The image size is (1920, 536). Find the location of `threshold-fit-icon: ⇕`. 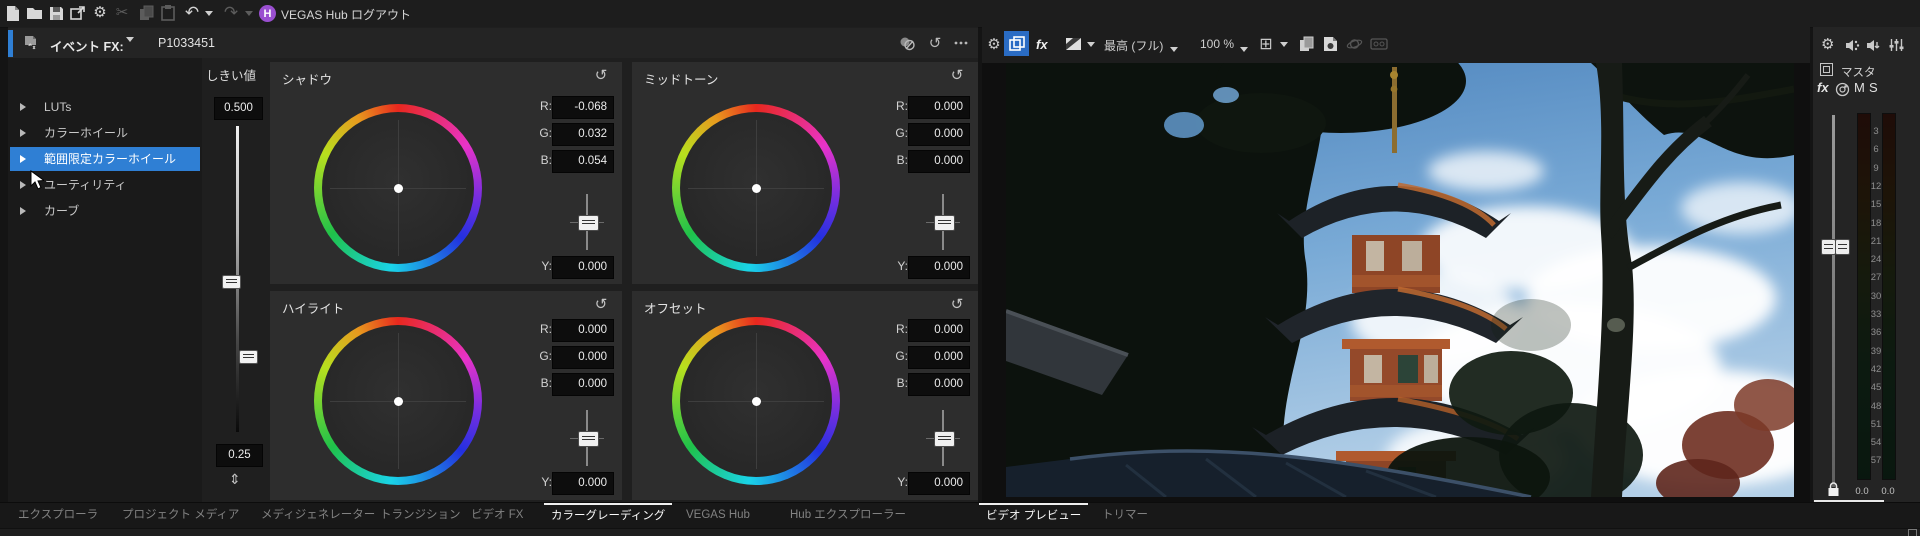

threshold-fit-icon: ⇕ is located at coordinates (235, 479).